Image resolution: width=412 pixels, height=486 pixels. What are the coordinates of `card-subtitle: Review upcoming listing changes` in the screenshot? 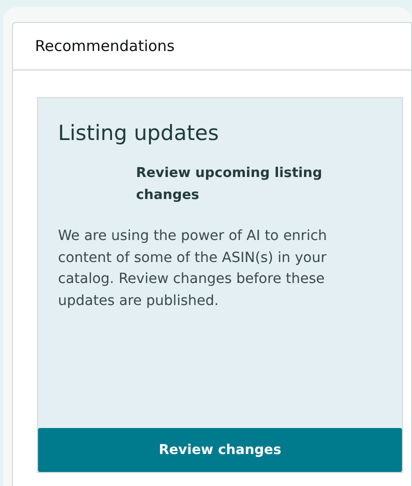 It's located at (229, 184).